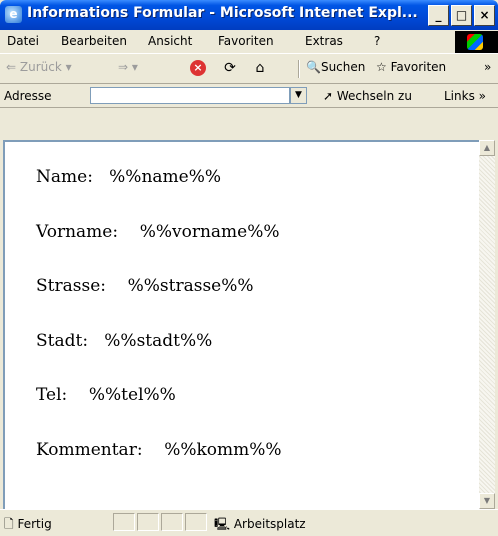 The image size is (498, 536). Describe the element at coordinates (52, 395) in the screenshot. I see `field-label: Tel:` at that location.